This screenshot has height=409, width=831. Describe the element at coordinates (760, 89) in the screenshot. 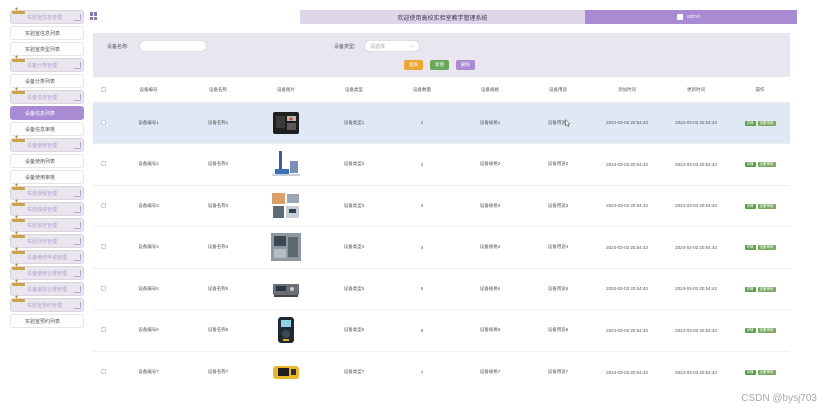

I see `column-header: 操作` at that location.